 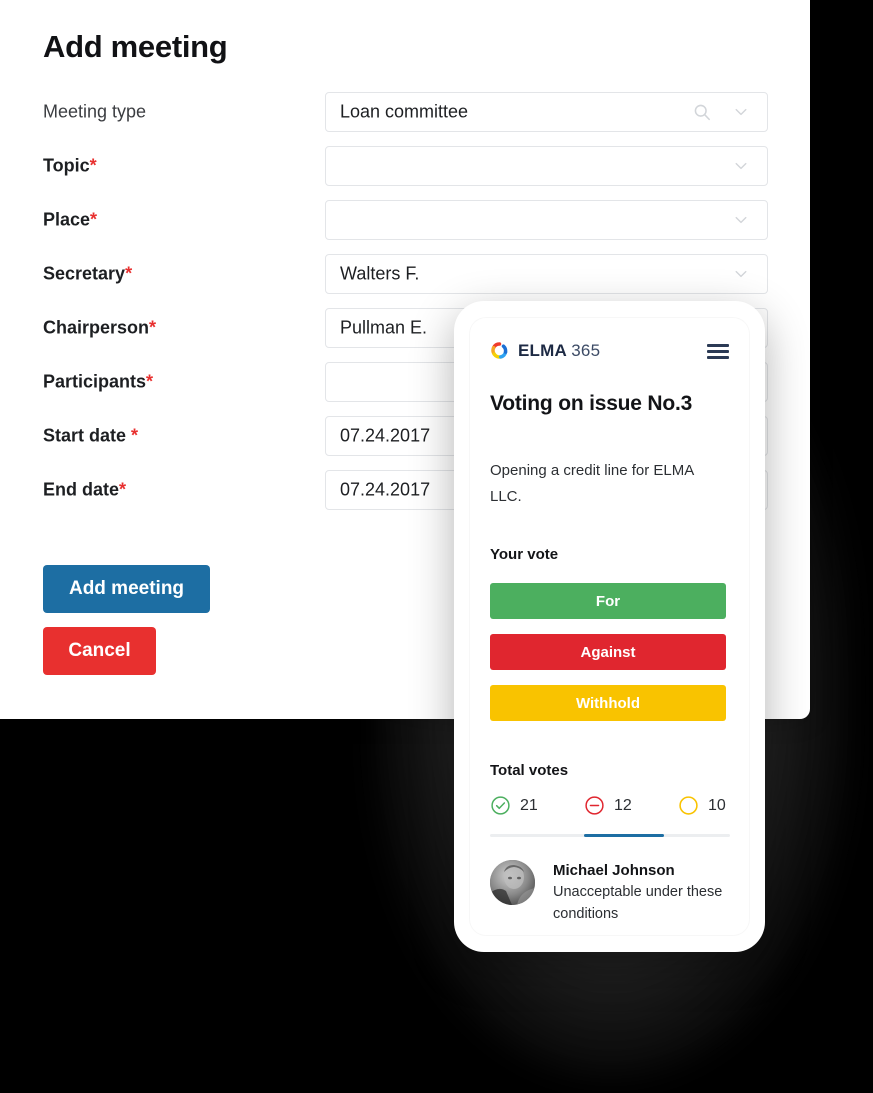 What do you see at coordinates (96, 327) in the screenshot?
I see `field-label-text: Chairperson` at bounding box center [96, 327].